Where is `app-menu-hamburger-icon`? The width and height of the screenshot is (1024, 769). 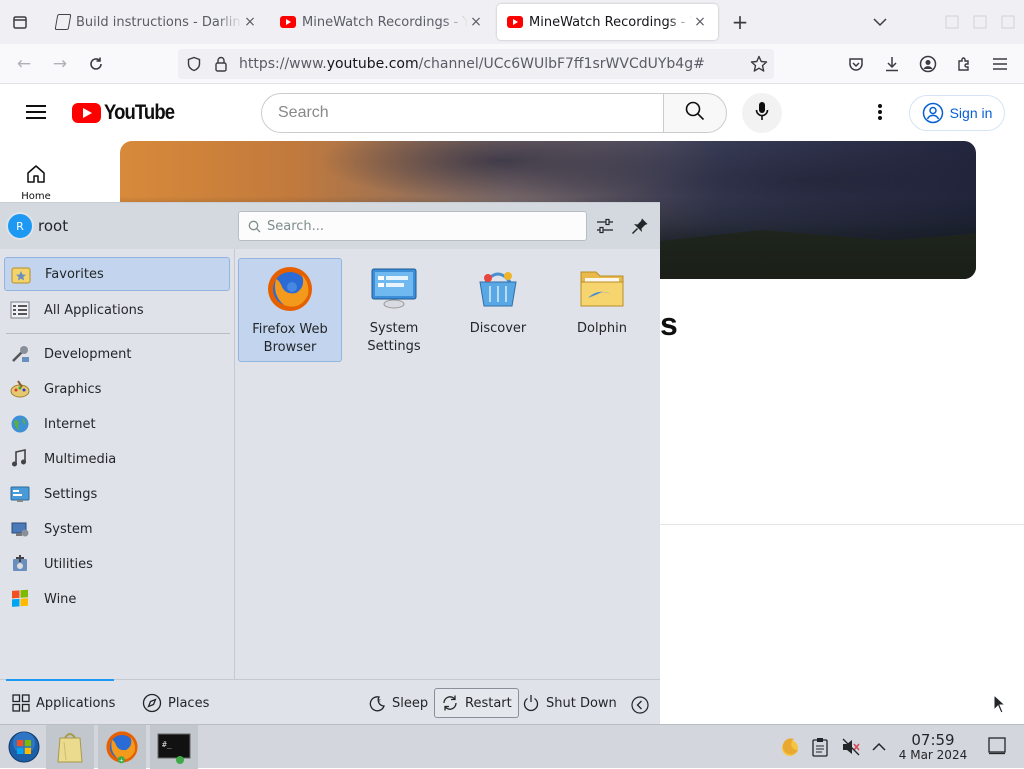
app-menu-hamburger-icon is located at coordinates (1000, 64).